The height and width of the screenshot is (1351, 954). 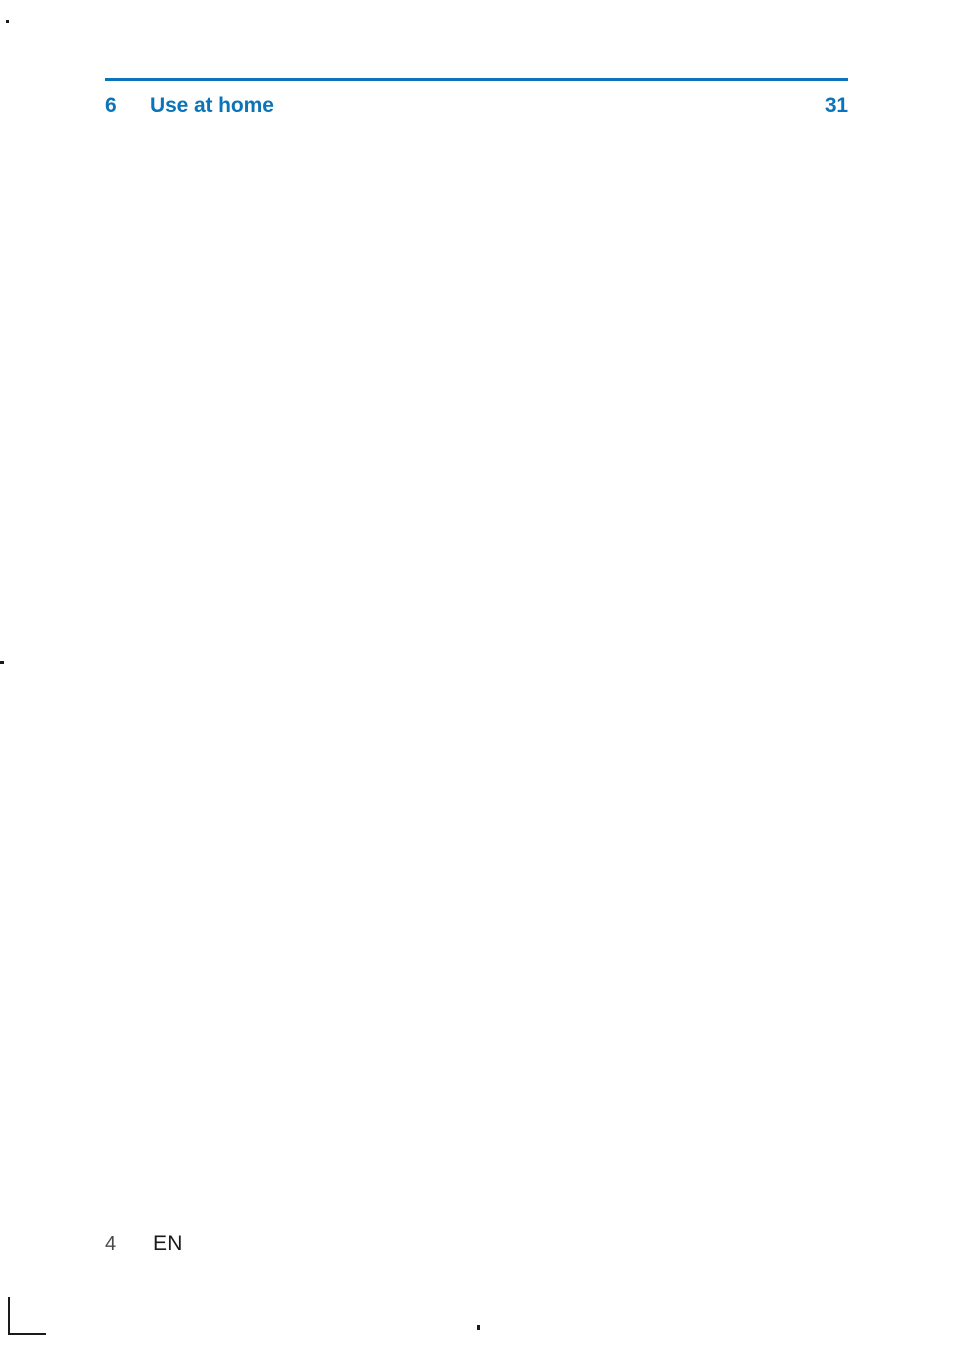 I want to click on crop-mark-bottom-left-horizontal, so click(x=27, y=1334).